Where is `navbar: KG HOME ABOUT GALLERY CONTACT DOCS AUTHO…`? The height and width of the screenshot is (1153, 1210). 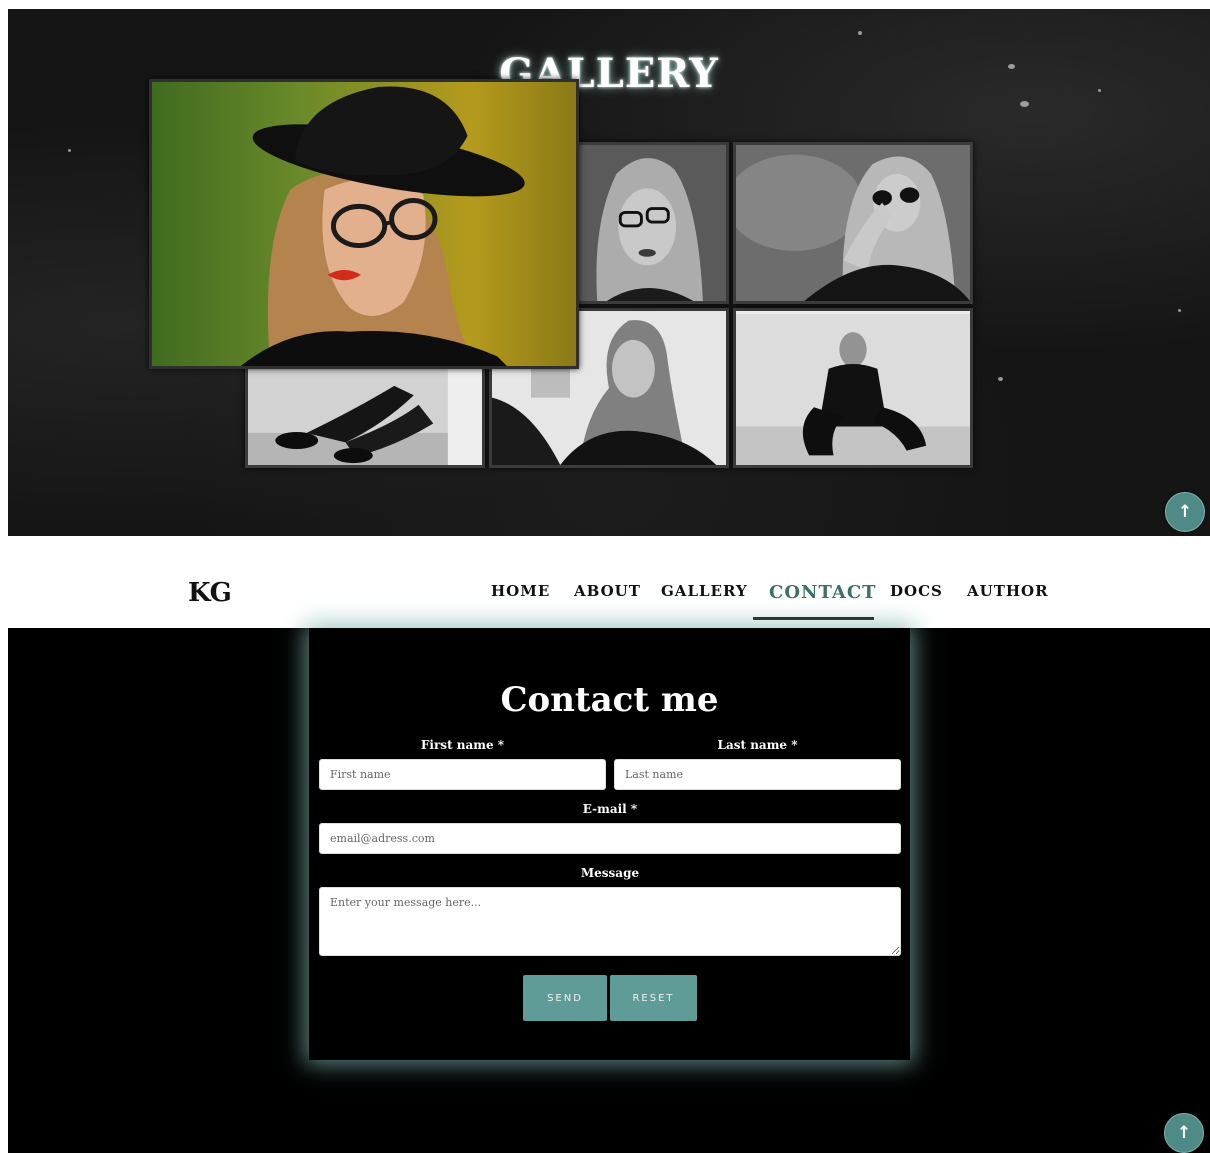 navbar: KG HOME ABOUT GALLERY CONTACT DOCS AUTHO… is located at coordinates (605, 594).